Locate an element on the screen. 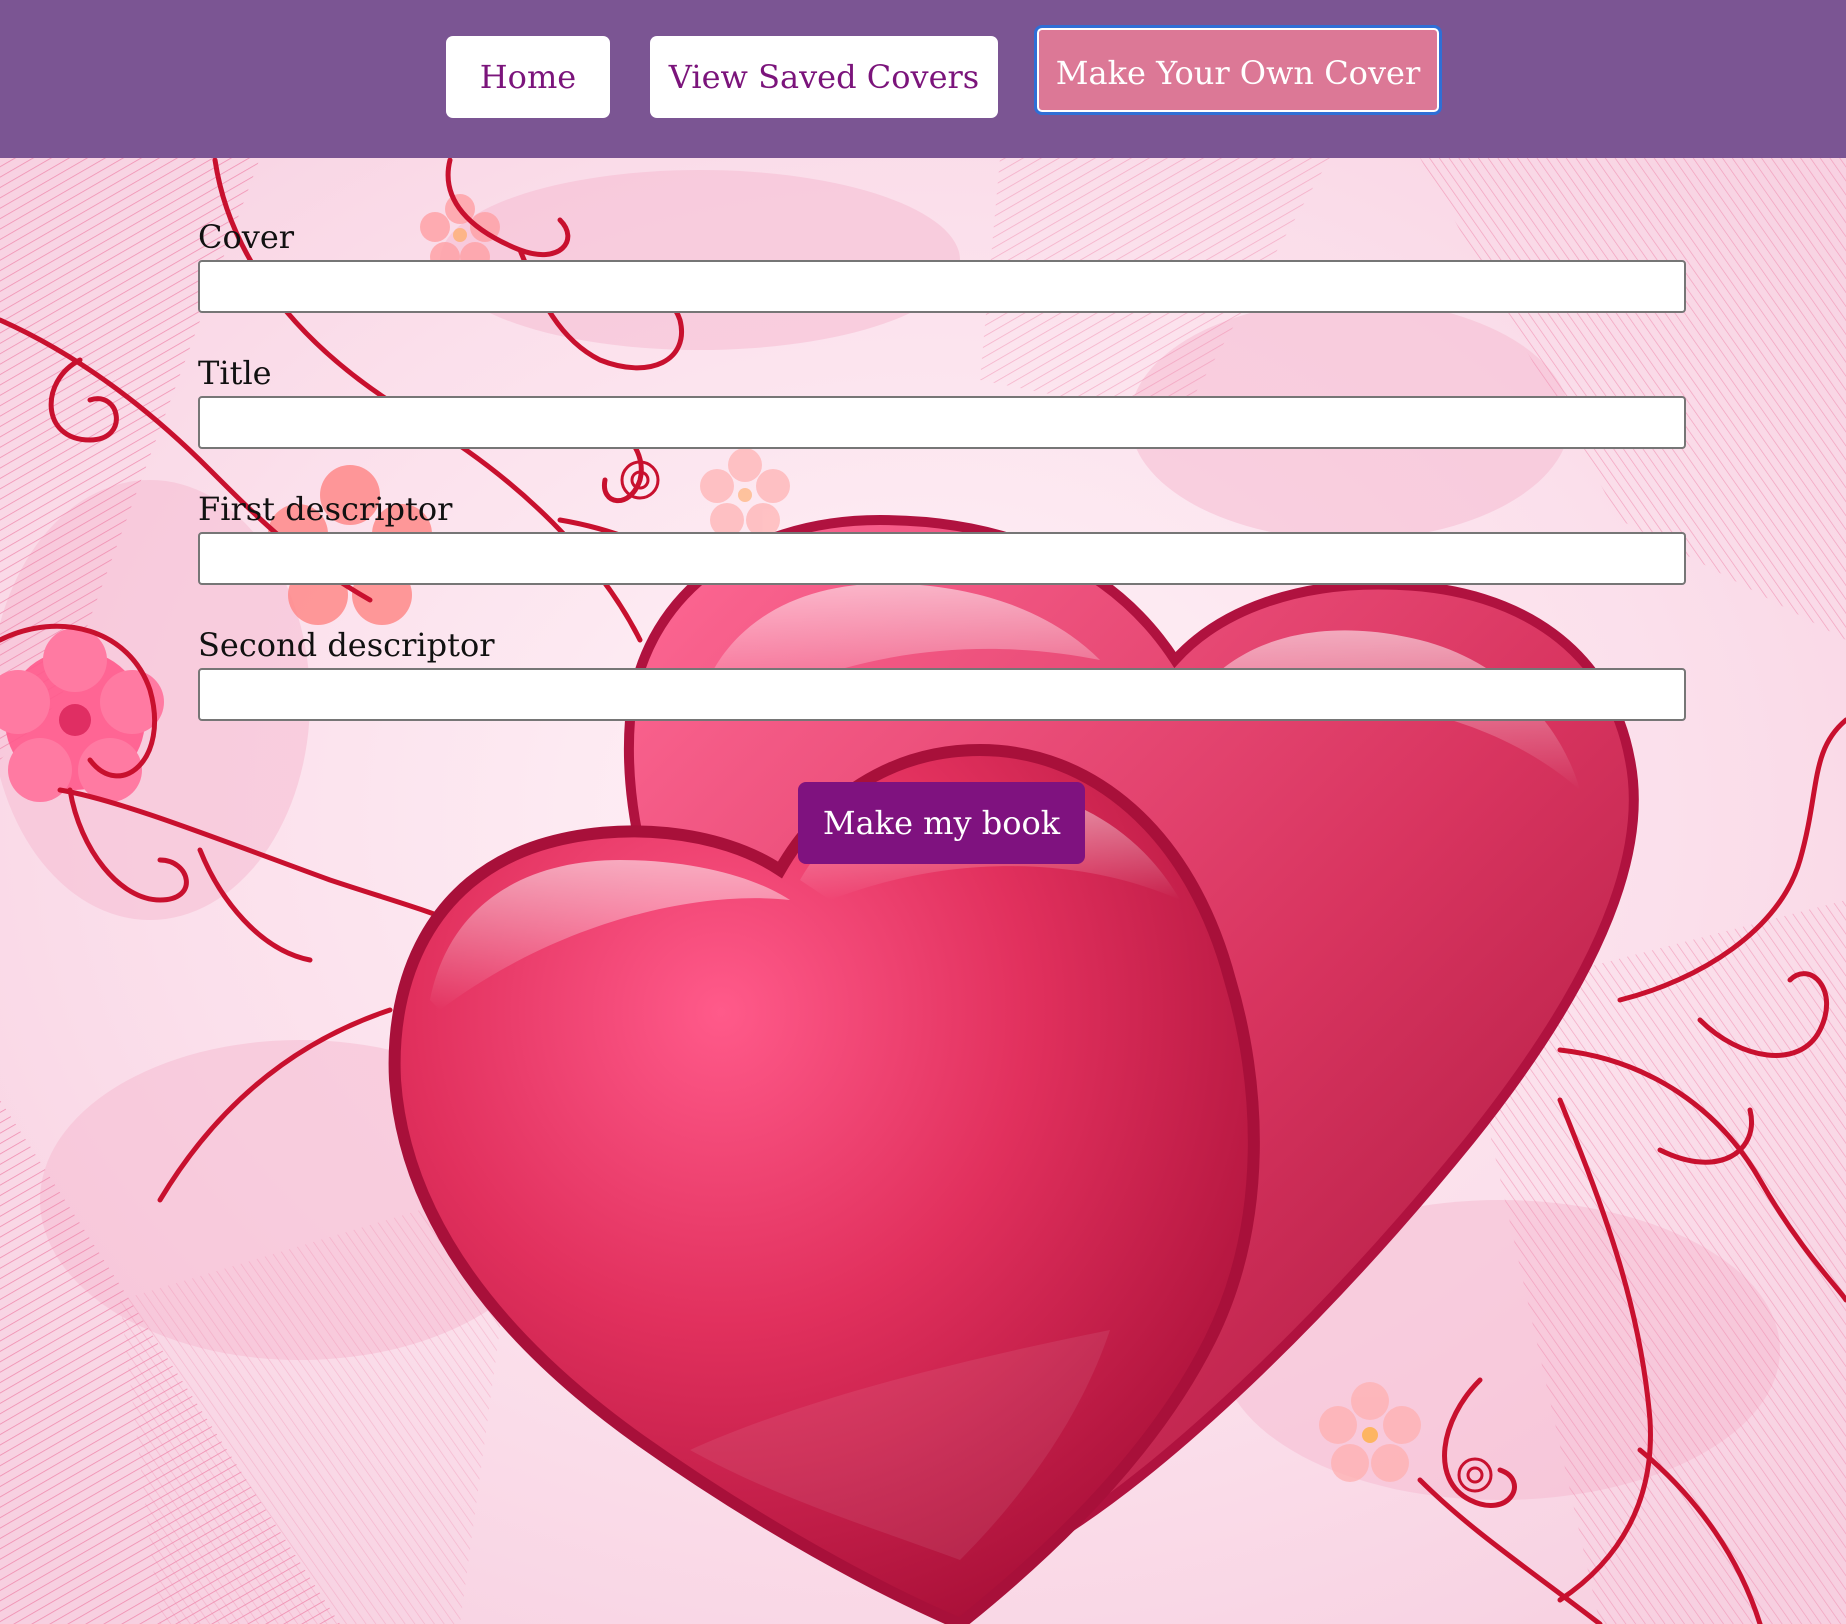 The width and height of the screenshot is (1846, 1624). view-saved-covers-button: View Saved Covers is located at coordinates (824, 77).